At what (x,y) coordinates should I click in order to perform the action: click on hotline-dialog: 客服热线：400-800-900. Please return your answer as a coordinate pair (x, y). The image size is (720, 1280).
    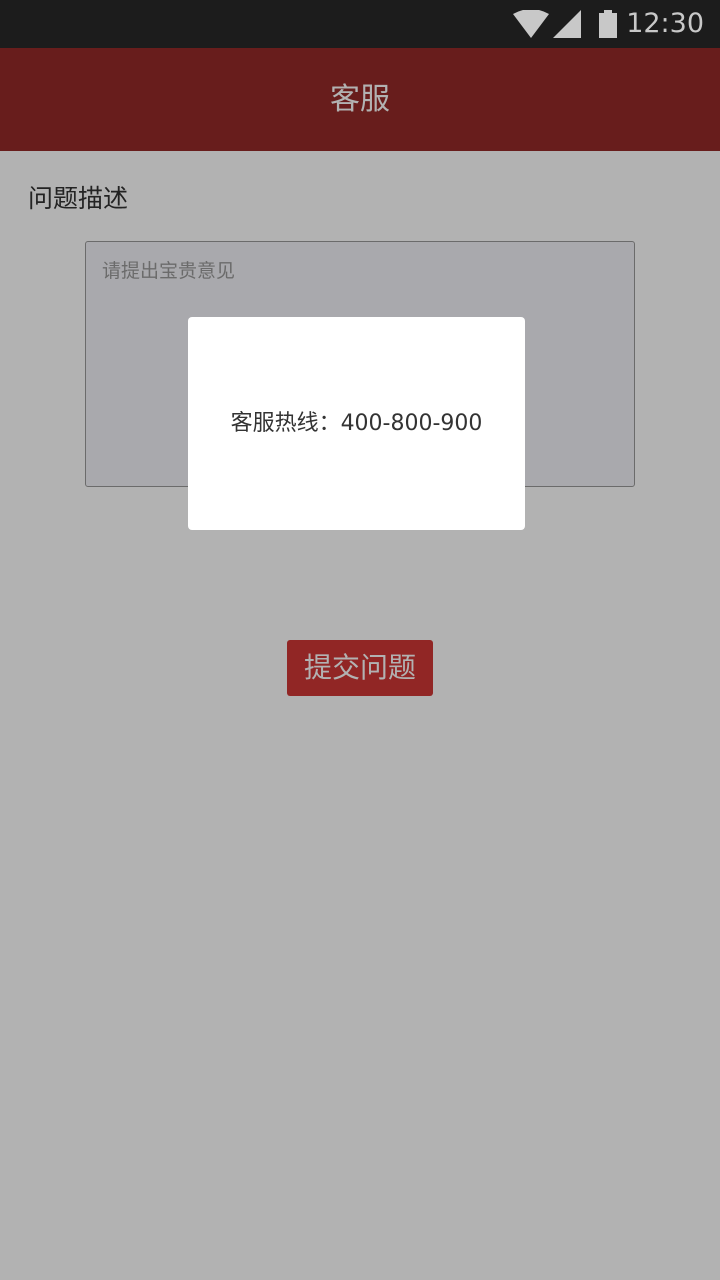
    Looking at the image, I should click on (356, 423).